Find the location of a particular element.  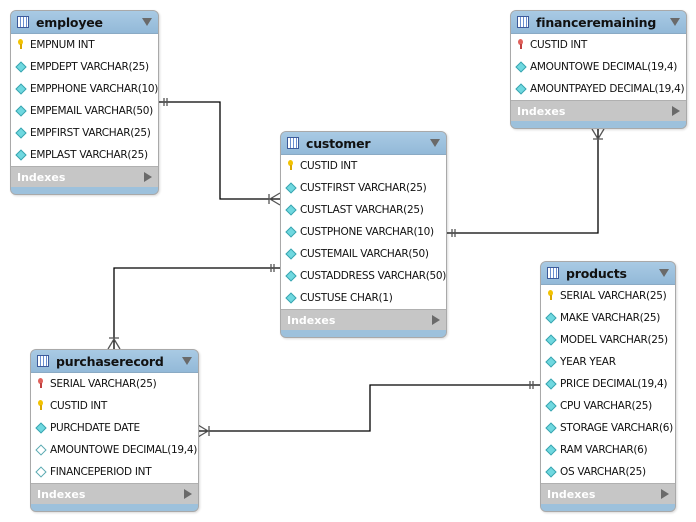

column-text: OS VARCHAR(25) is located at coordinates (603, 472).